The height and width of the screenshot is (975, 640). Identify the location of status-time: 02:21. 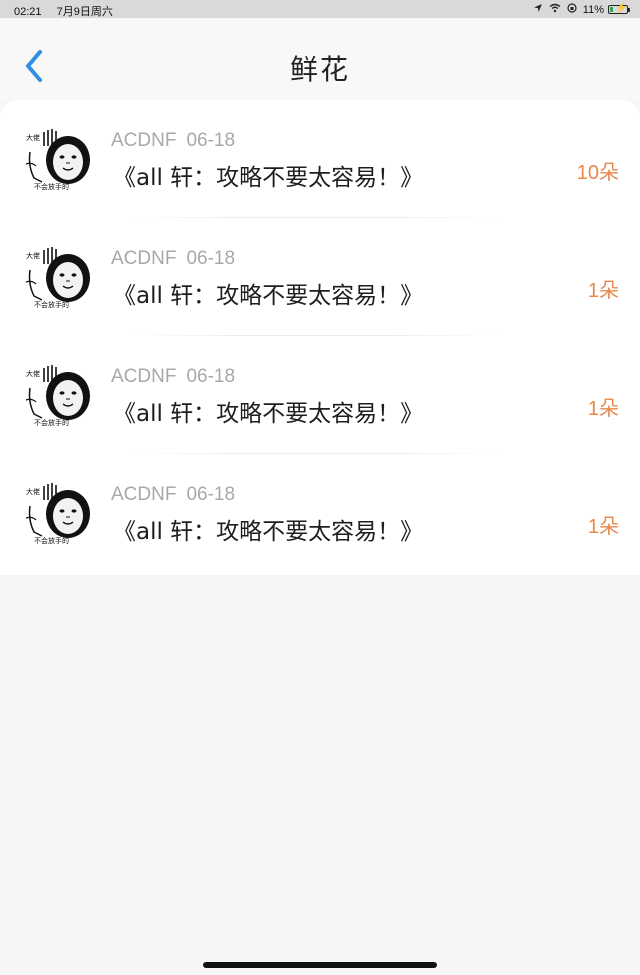
(28, 12).